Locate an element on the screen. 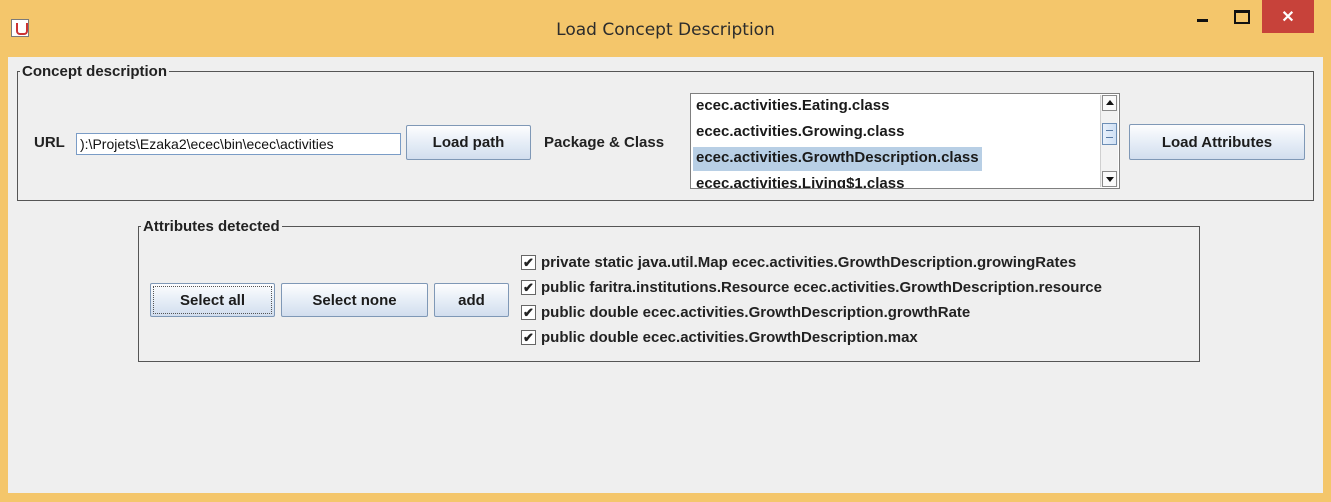 This screenshot has width=1331, height=502. load-attributes-button: Load Attributes is located at coordinates (1217, 142).